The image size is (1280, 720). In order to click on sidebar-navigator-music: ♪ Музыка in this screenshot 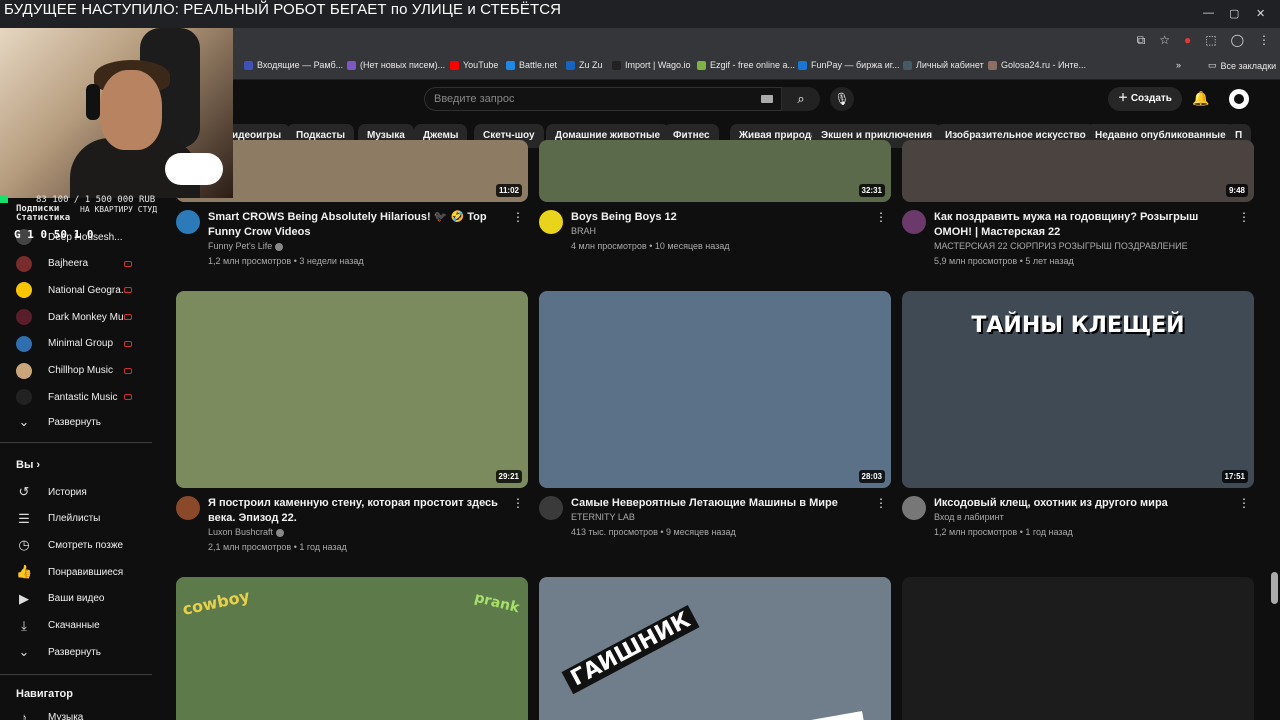, I will do `click(50, 713)`.